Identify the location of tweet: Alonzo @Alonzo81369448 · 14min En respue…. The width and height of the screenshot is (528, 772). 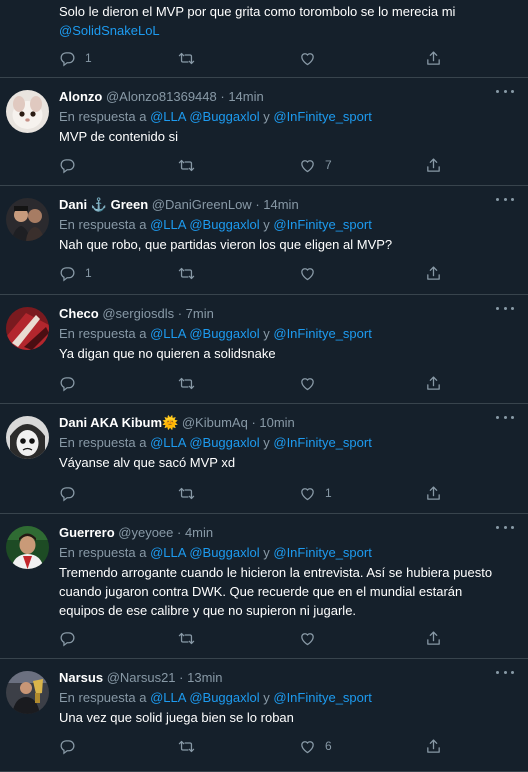
(264, 132).